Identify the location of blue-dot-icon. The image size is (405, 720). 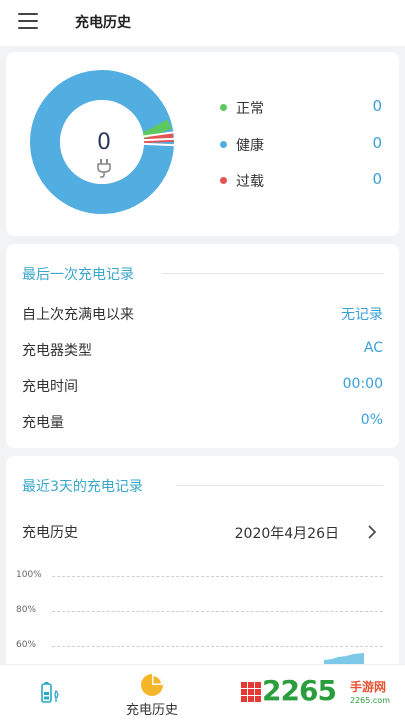
(223, 144).